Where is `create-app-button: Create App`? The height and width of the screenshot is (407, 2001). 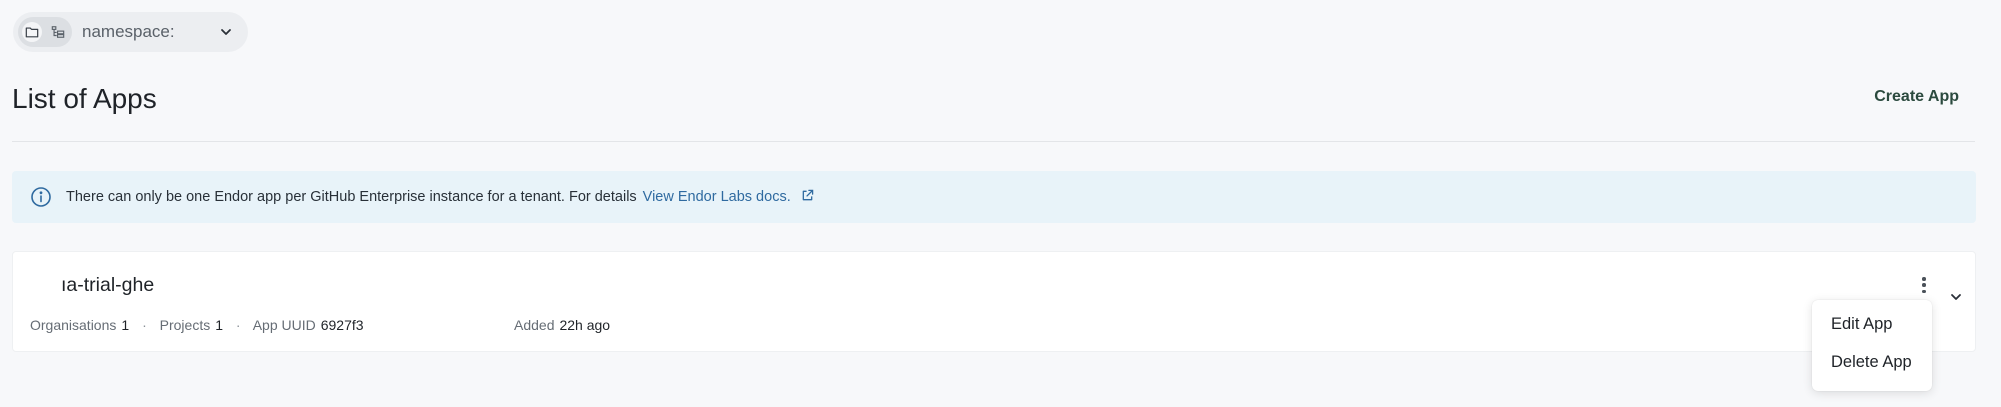 create-app-button: Create App is located at coordinates (1916, 97).